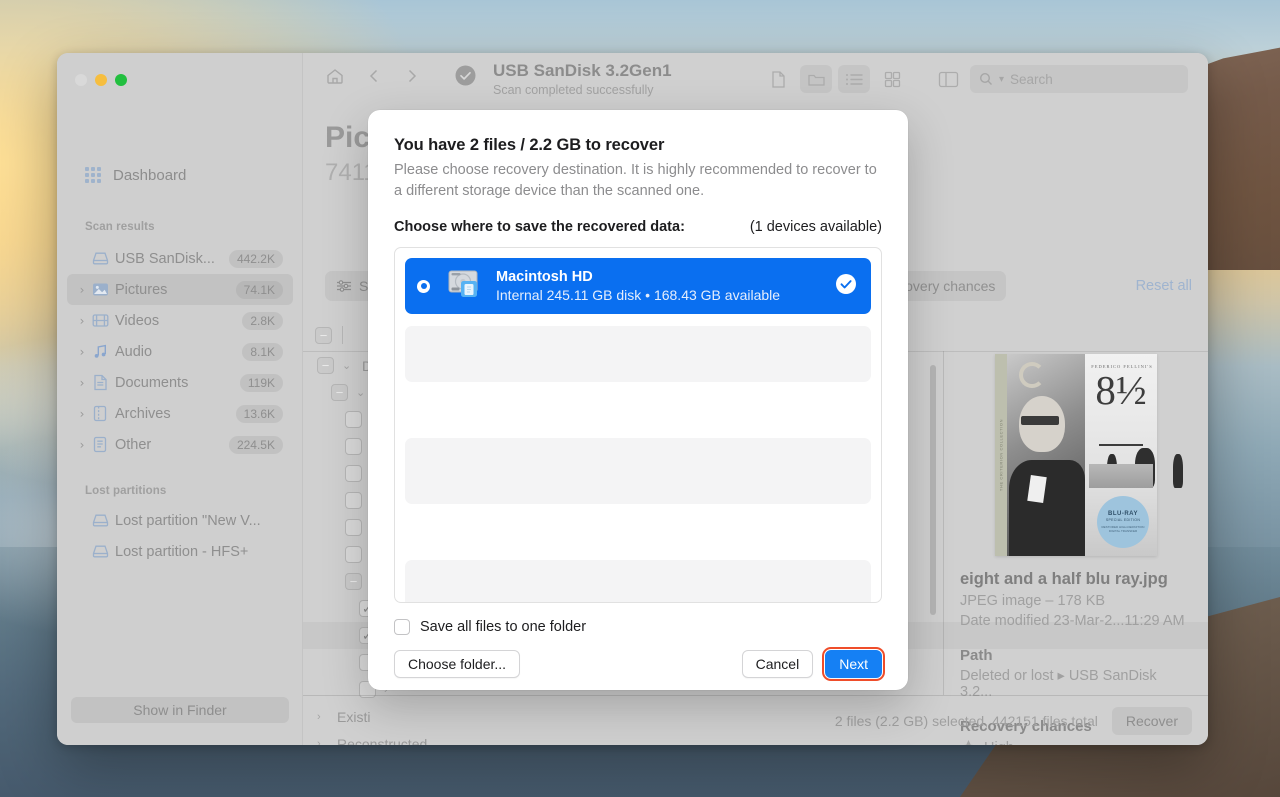 The height and width of the screenshot is (797, 1280). Describe the element at coordinates (100, 352) in the screenshot. I see `audio-icon` at that location.